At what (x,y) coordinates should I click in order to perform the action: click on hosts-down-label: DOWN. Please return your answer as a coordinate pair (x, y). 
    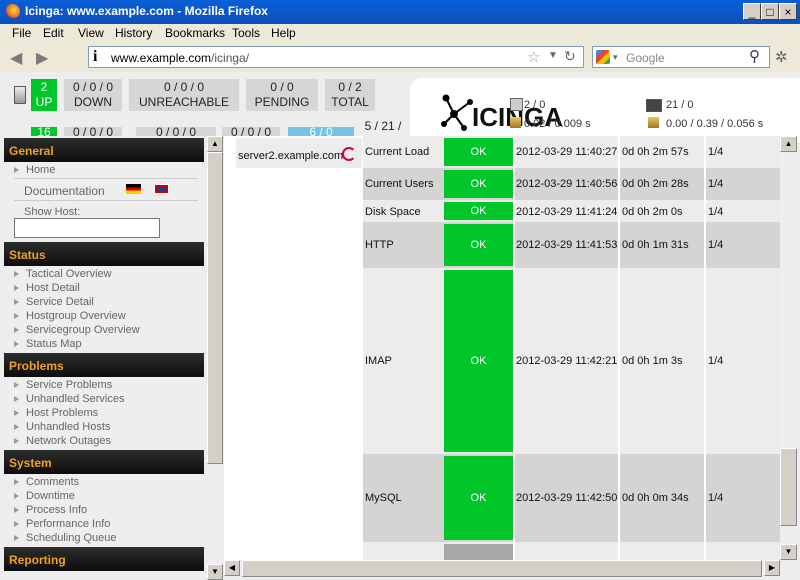
    Looking at the image, I should click on (93, 102).